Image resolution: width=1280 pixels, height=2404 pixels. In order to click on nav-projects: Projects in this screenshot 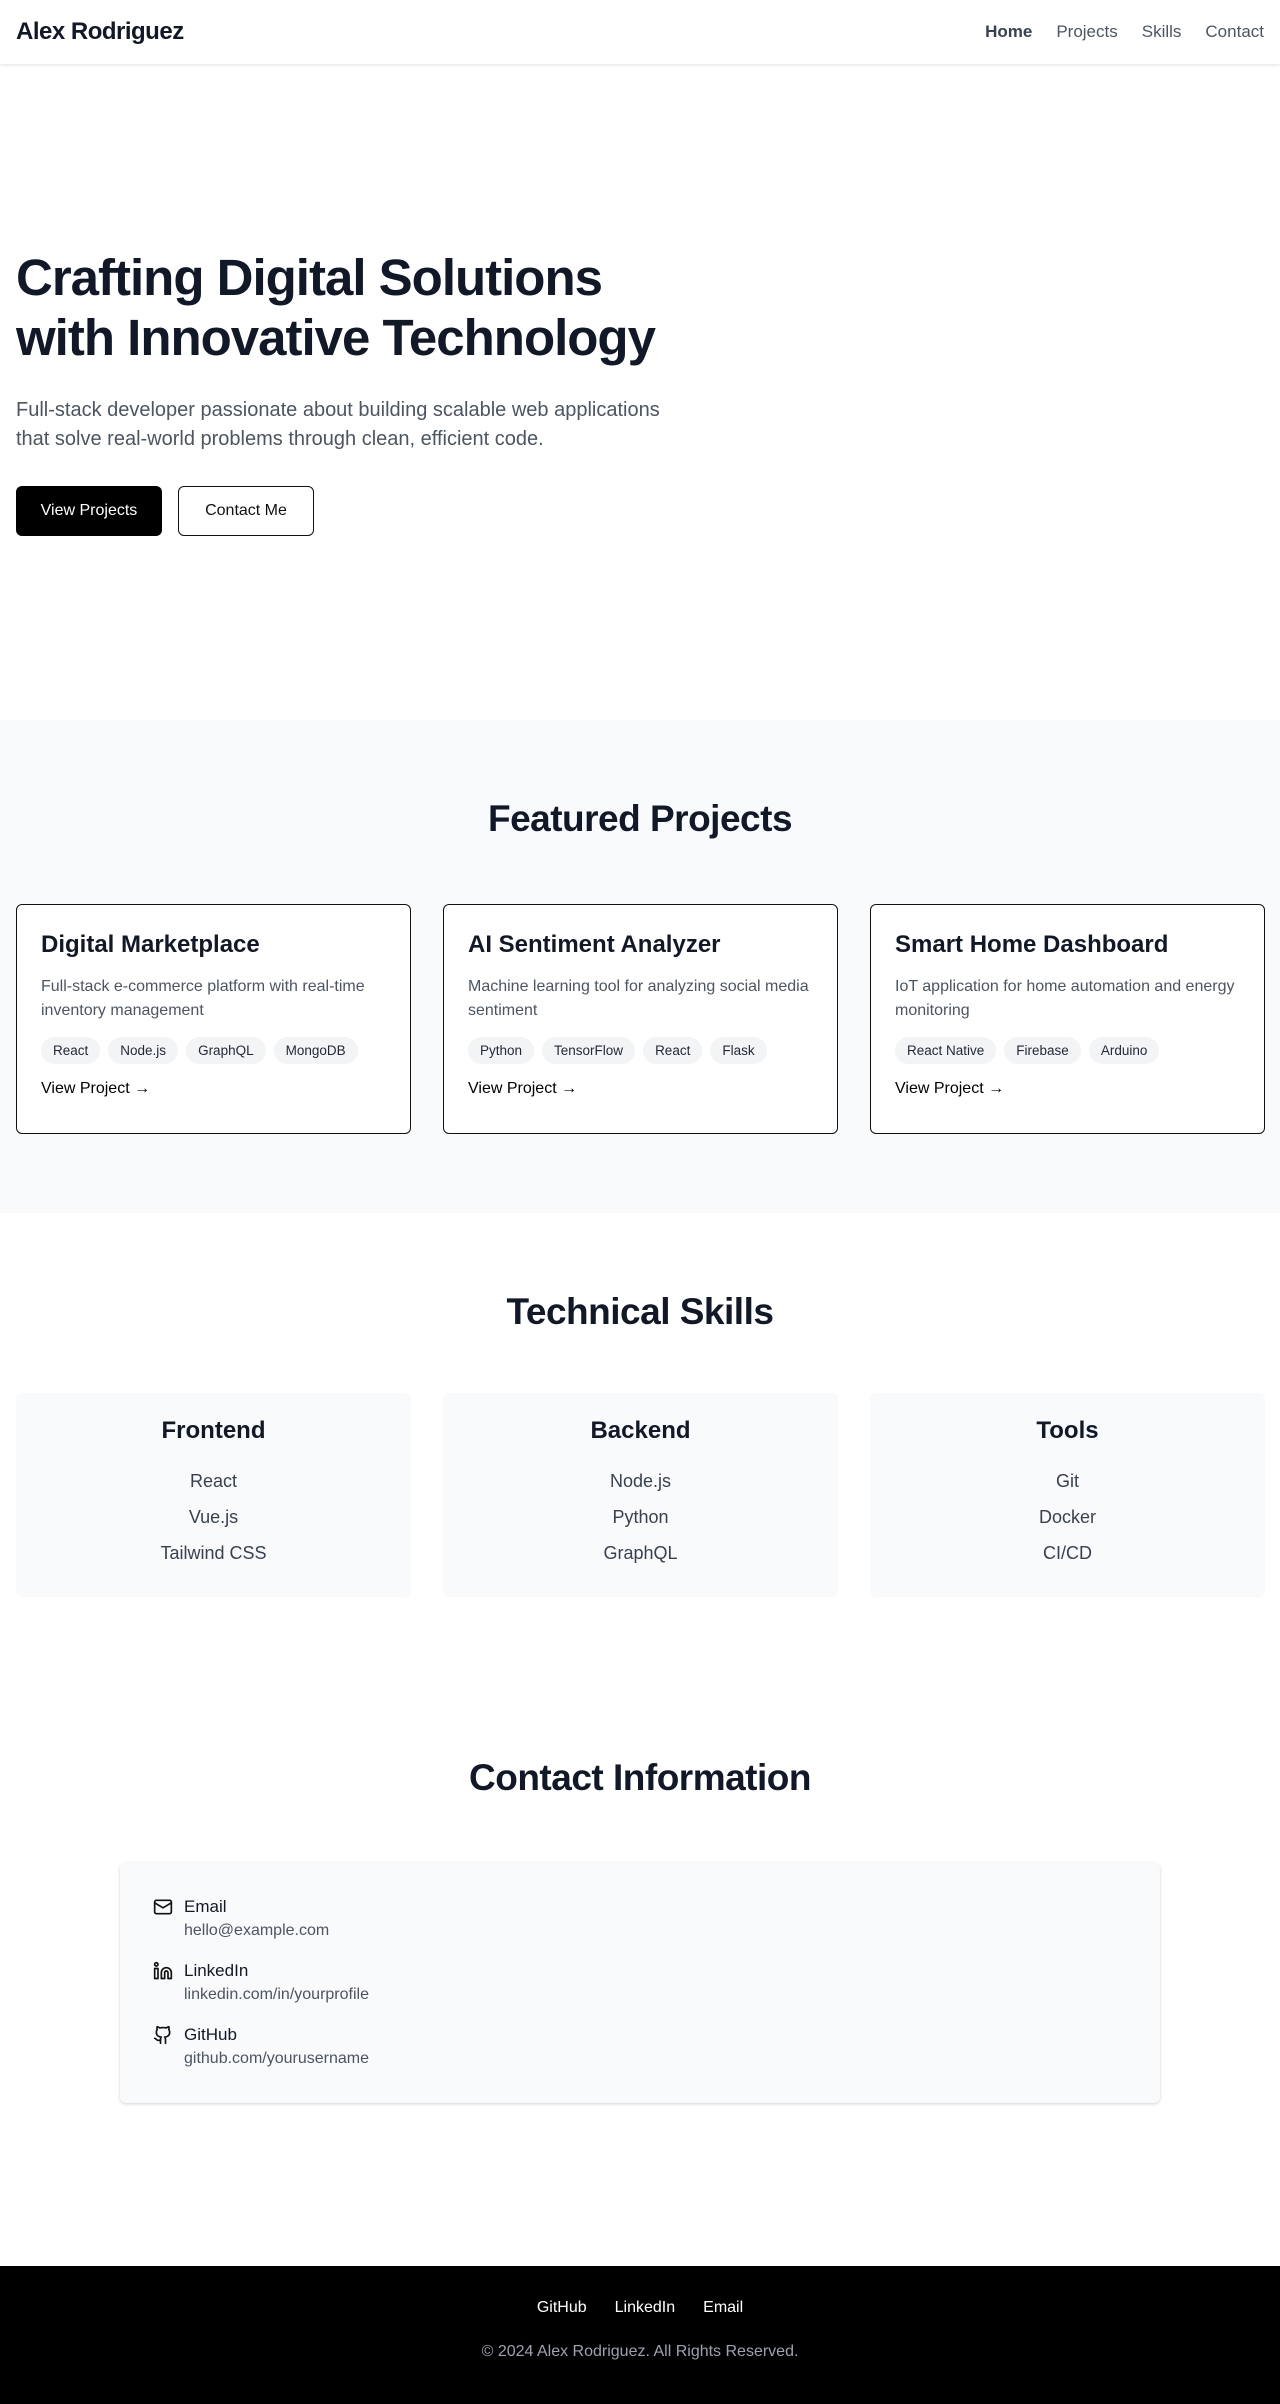, I will do `click(1086, 32)`.